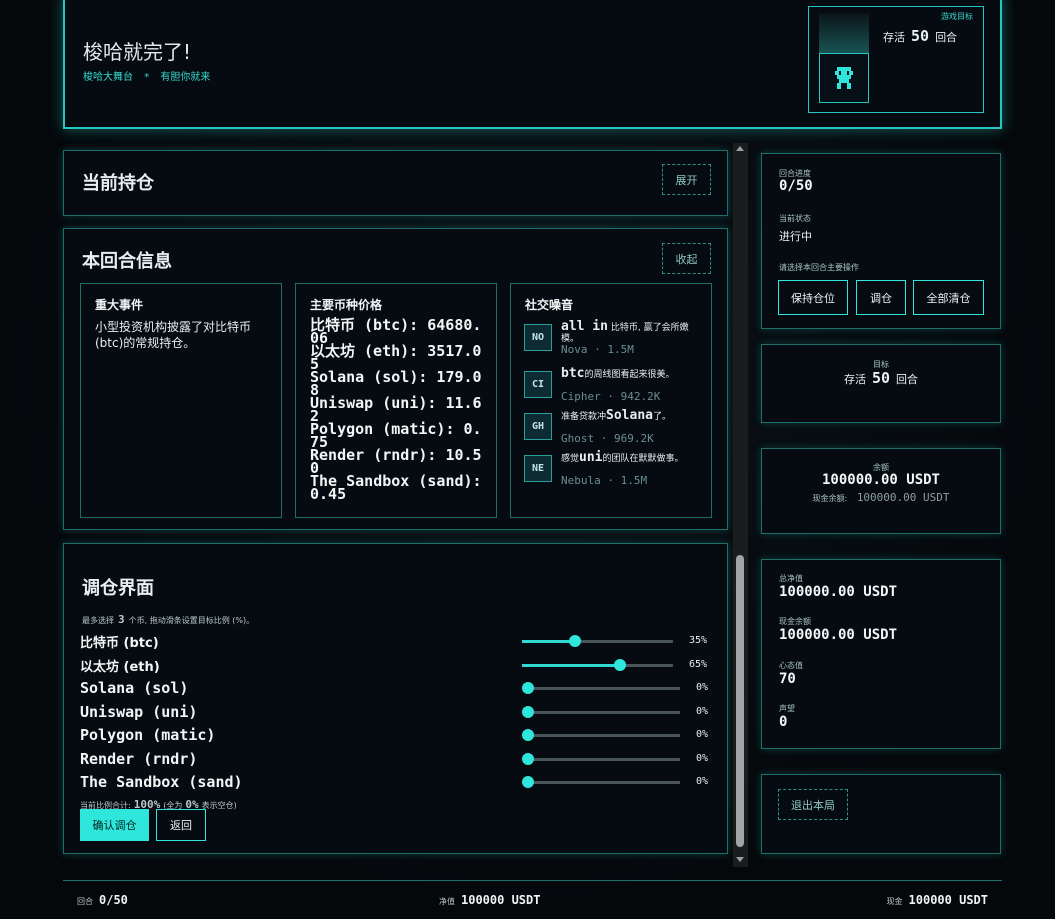  What do you see at coordinates (119, 643) in the screenshot?
I see `slider-label: 比特币 (btc)` at bounding box center [119, 643].